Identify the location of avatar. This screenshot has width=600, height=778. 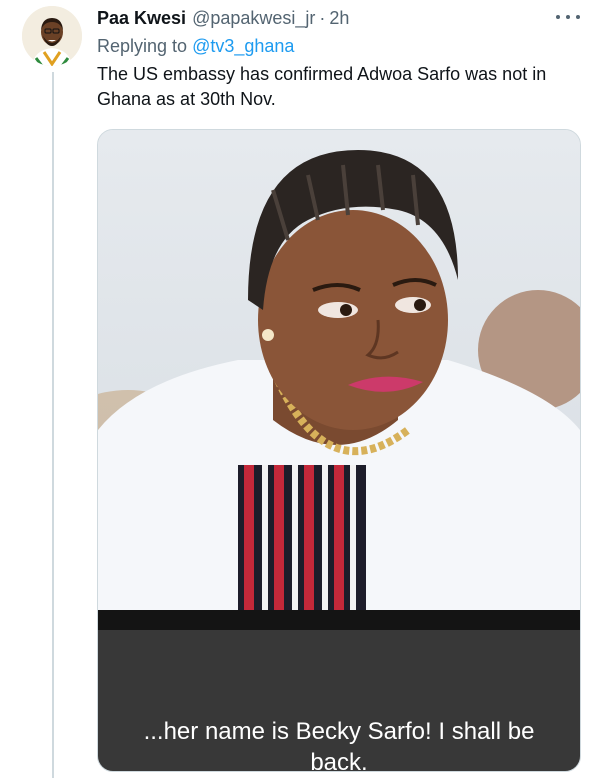
(52, 36).